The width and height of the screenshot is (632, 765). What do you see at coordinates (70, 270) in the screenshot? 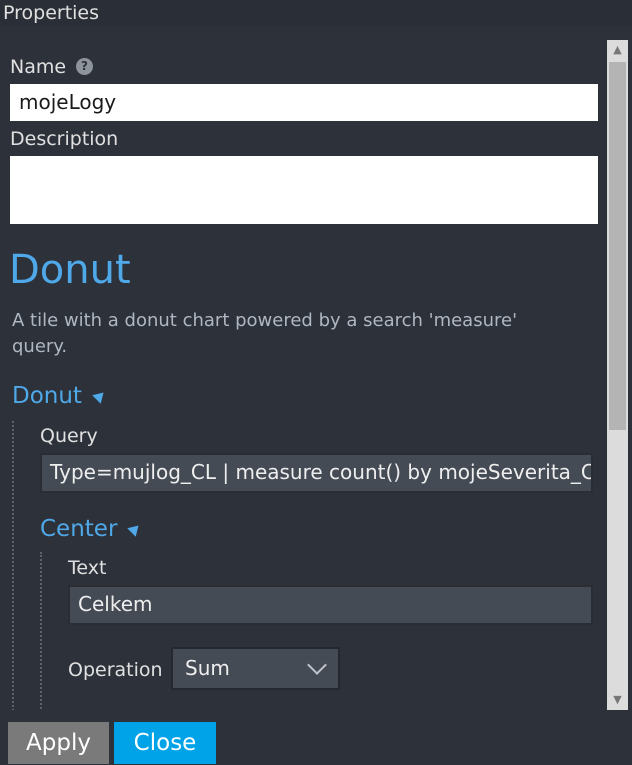
I see `section-title: Donut` at bounding box center [70, 270].